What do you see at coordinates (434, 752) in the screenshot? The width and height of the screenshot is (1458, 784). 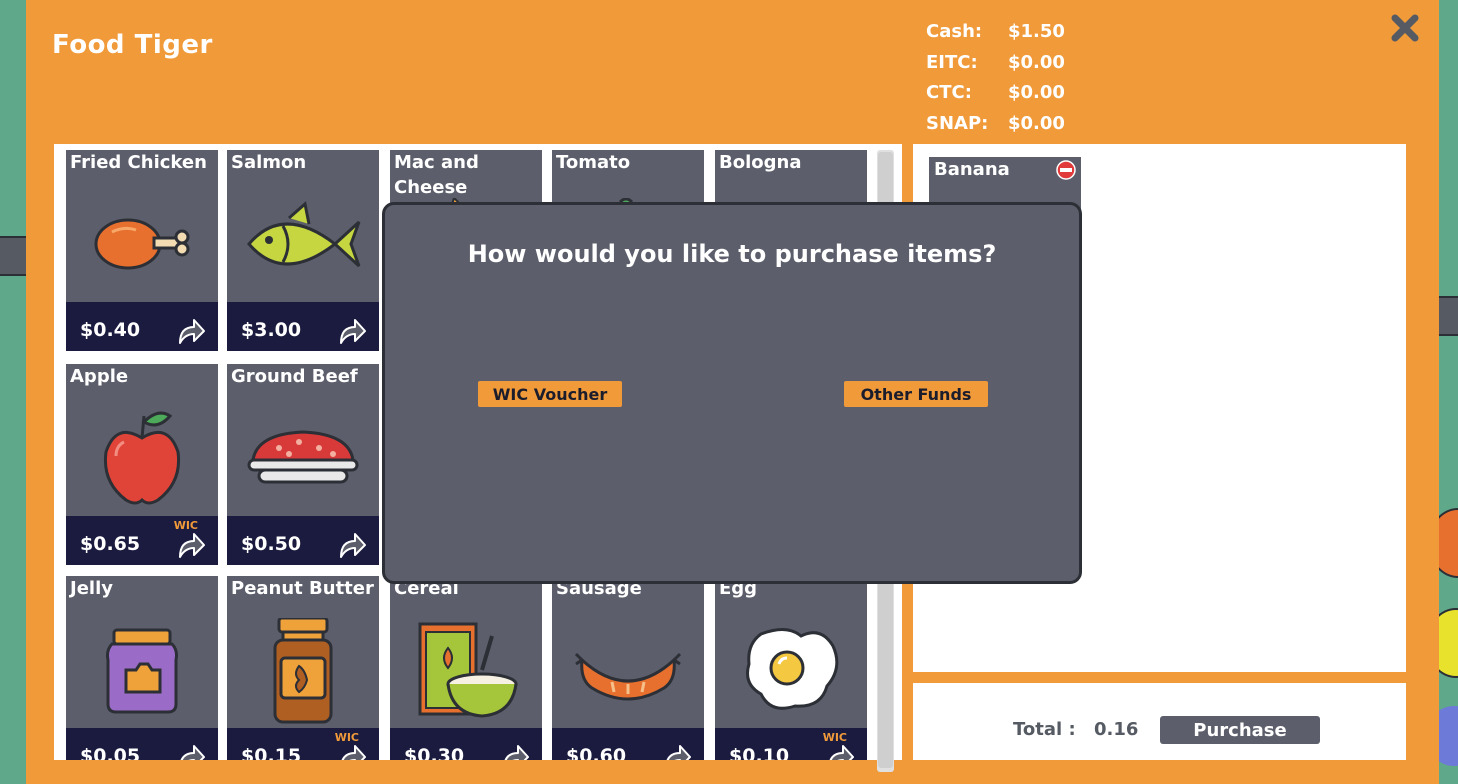 I see `item-price: $0.30` at bounding box center [434, 752].